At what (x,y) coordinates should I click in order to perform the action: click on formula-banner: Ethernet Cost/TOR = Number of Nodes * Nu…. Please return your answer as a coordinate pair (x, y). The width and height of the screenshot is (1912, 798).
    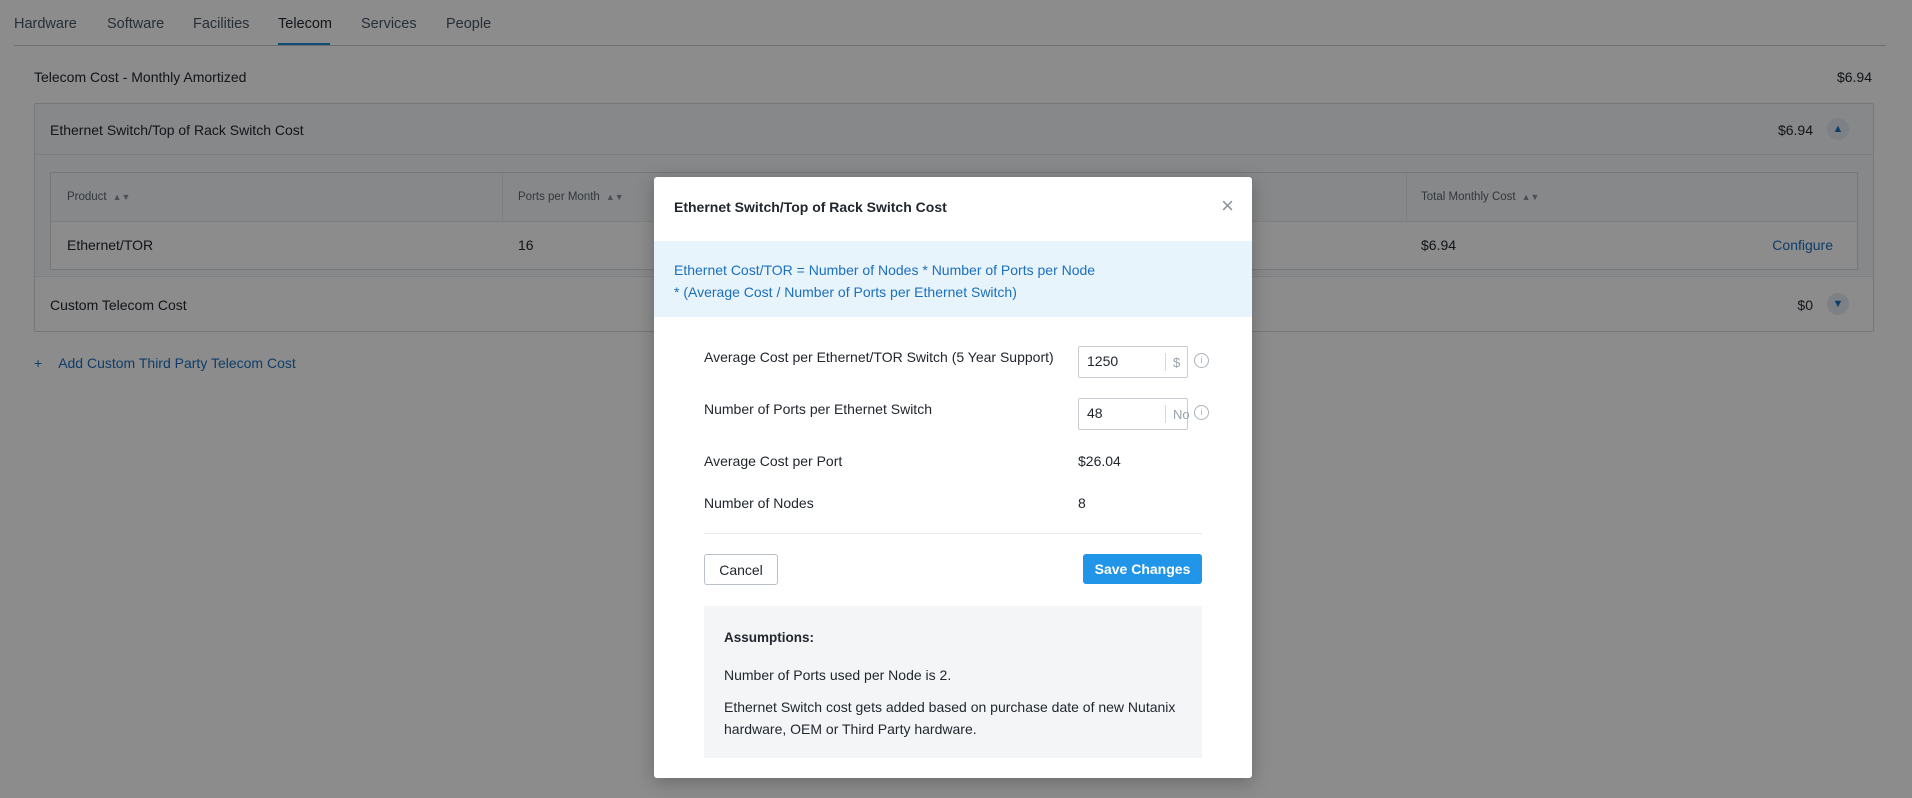
    Looking at the image, I should click on (953, 279).